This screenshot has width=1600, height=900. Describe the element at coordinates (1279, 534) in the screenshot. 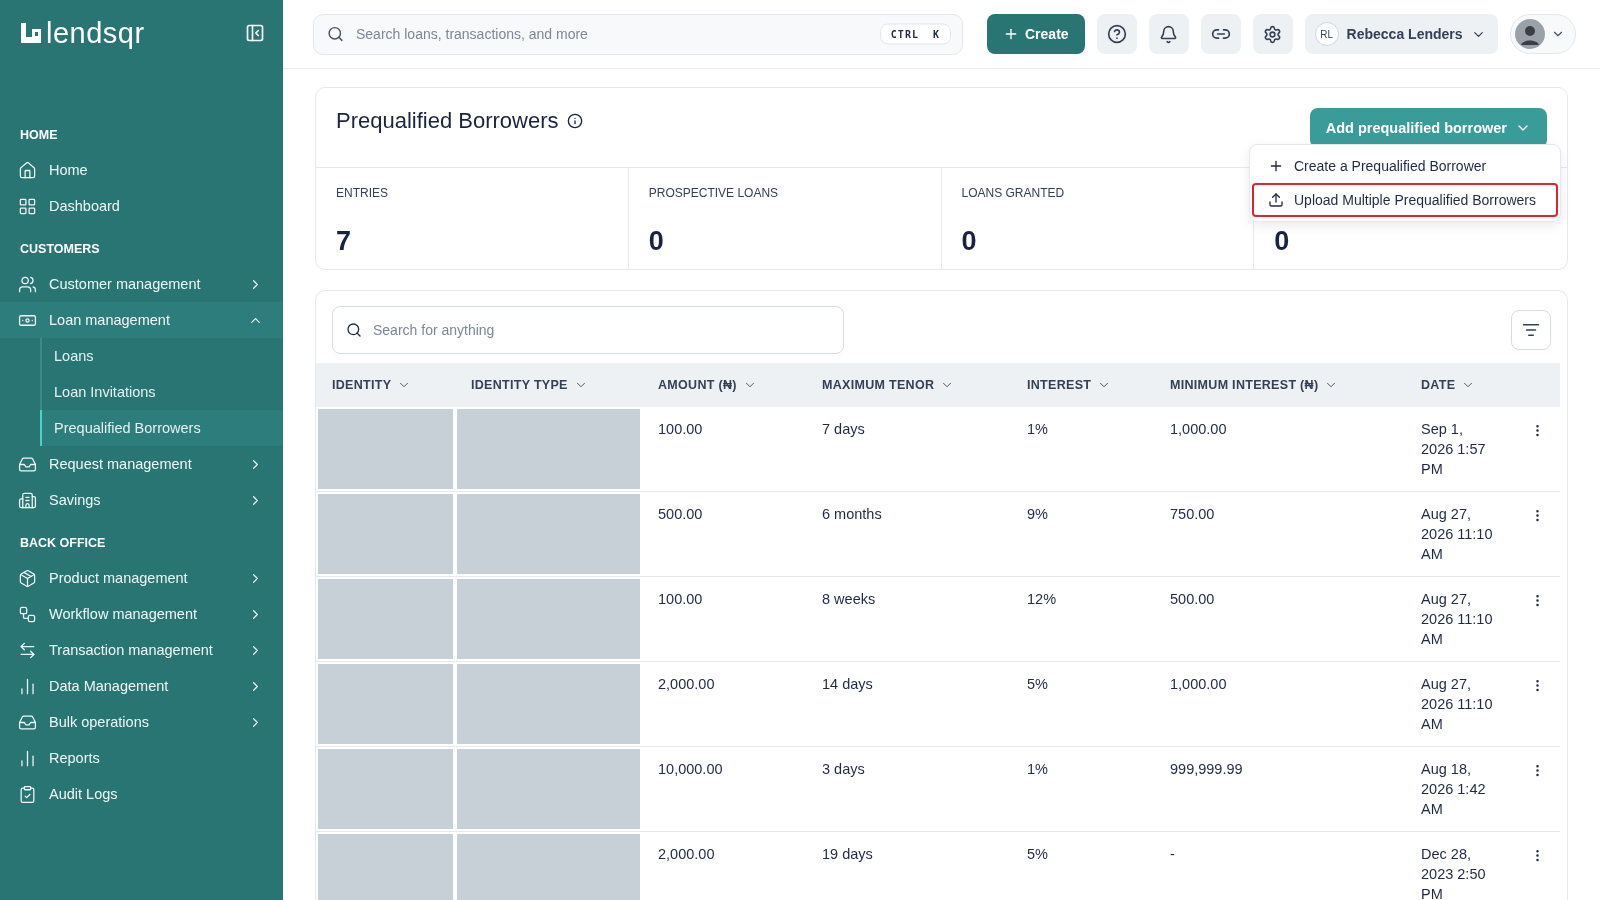

I see `table-cell: 750.00` at that location.